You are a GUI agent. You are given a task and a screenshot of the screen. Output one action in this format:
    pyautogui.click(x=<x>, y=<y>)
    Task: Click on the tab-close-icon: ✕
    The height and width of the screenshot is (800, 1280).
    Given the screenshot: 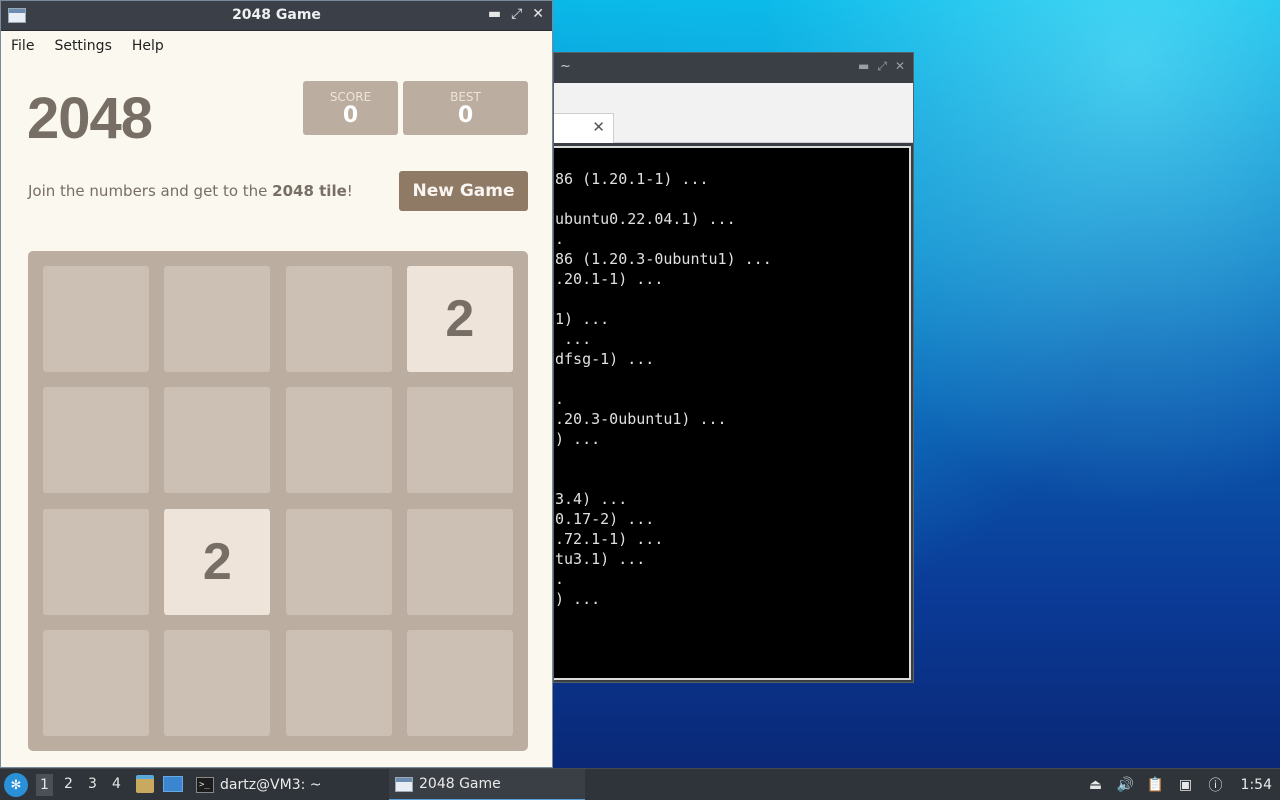 What is the action you would take?
    pyautogui.click(x=598, y=127)
    